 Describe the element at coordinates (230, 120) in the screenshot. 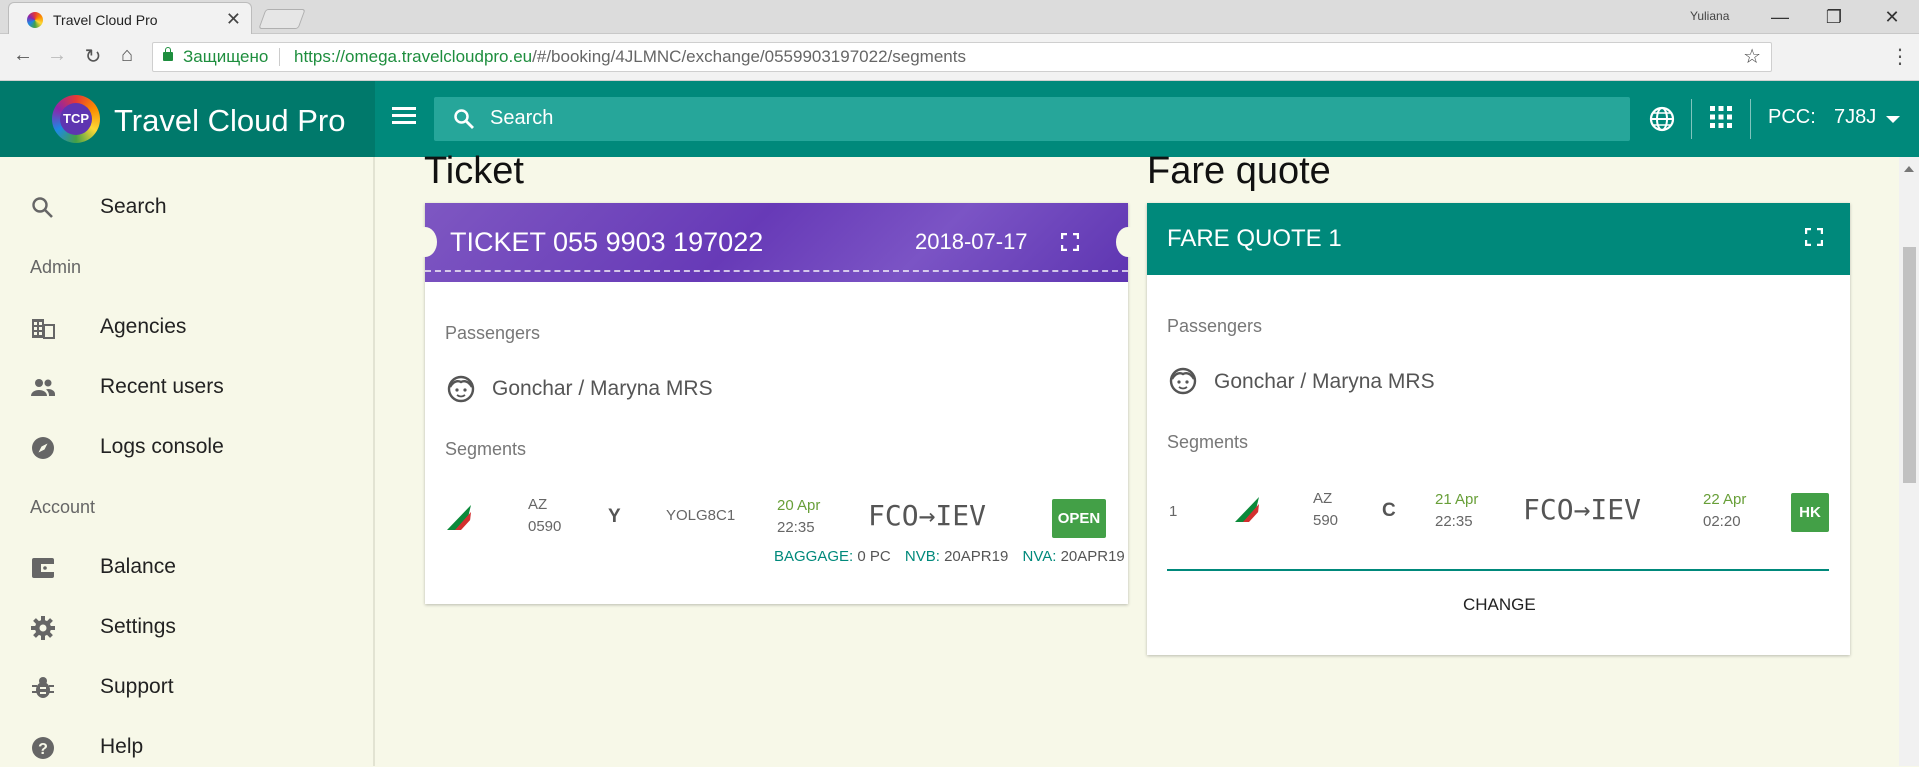

I see `brand-name: Travel Cloud Pro` at that location.